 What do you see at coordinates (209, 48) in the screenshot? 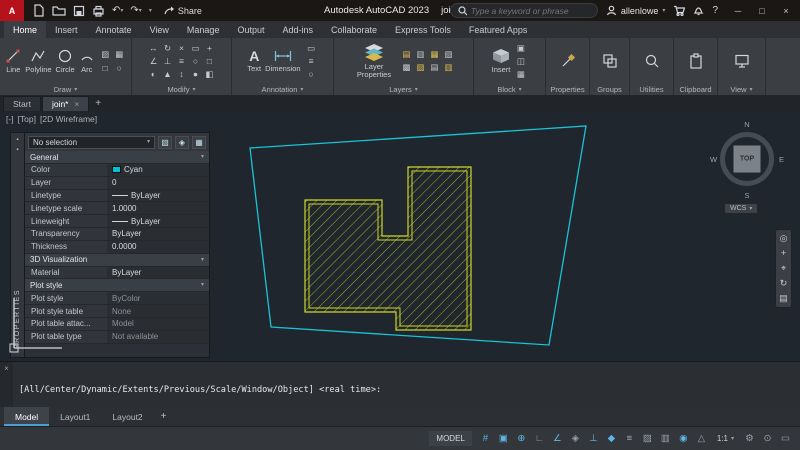
I see `modify-tool-icon: +` at bounding box center [209, 48].